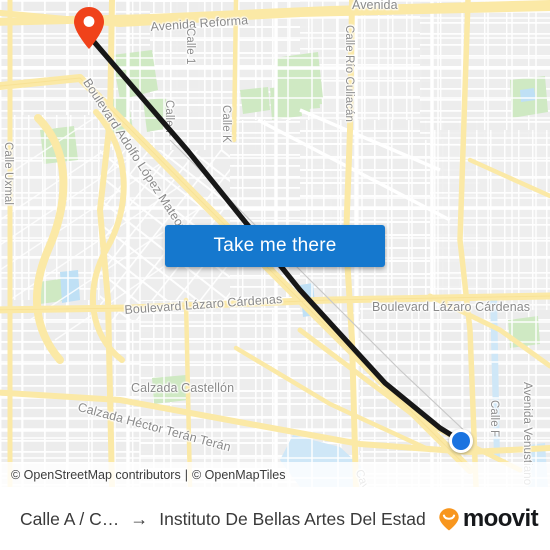 The image size is (550, 550). I want to click on origin-marker-icon, so click(89, 28).